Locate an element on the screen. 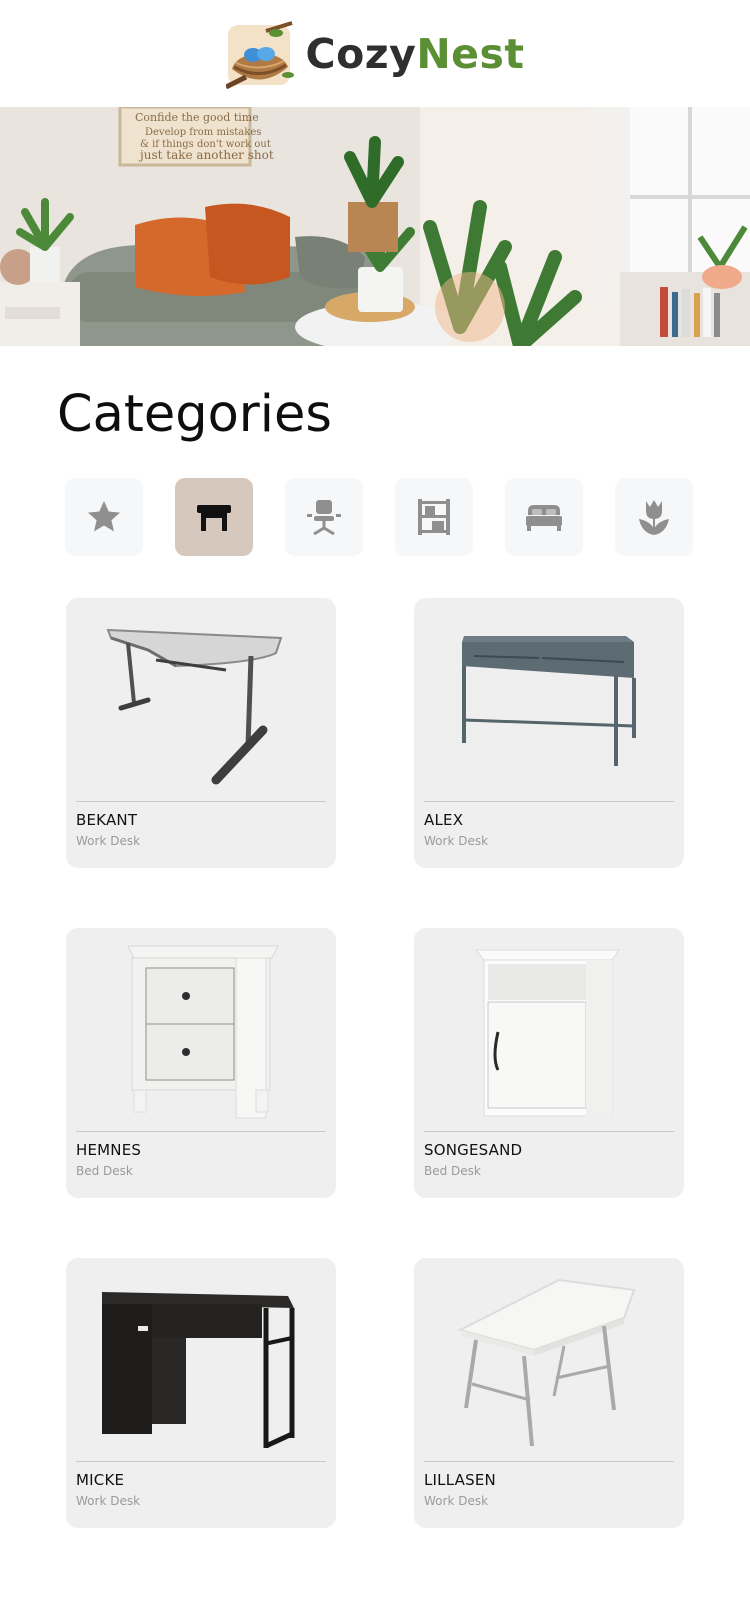 Image resolution: width=750 pixels, height=1624 pixels. bed-icon is located at coordinates (544, 518).